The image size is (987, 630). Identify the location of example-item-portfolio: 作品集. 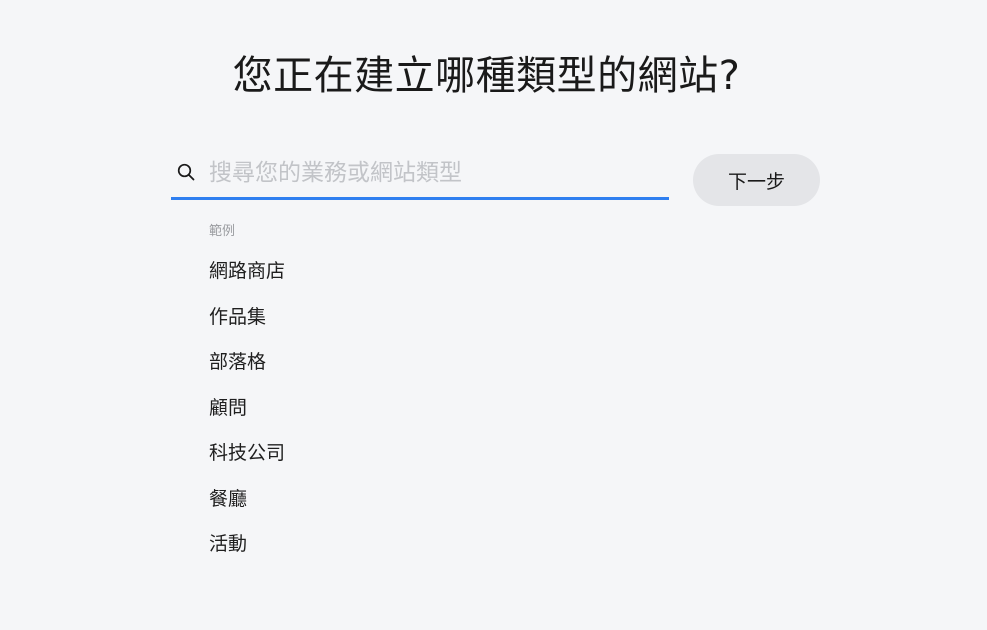
(247, 326).